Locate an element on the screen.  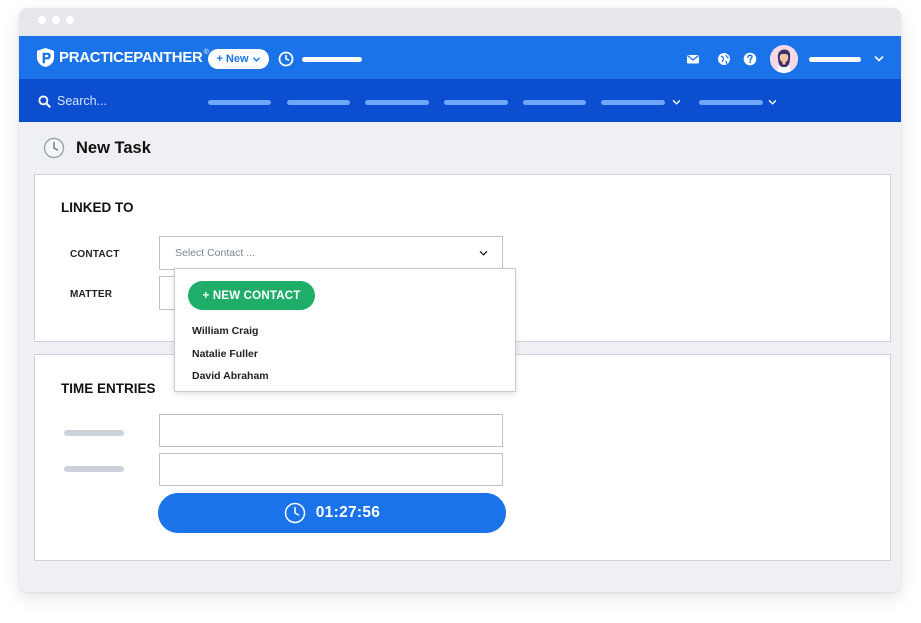
new-button-label: + New is located at coordinates (232, 59).